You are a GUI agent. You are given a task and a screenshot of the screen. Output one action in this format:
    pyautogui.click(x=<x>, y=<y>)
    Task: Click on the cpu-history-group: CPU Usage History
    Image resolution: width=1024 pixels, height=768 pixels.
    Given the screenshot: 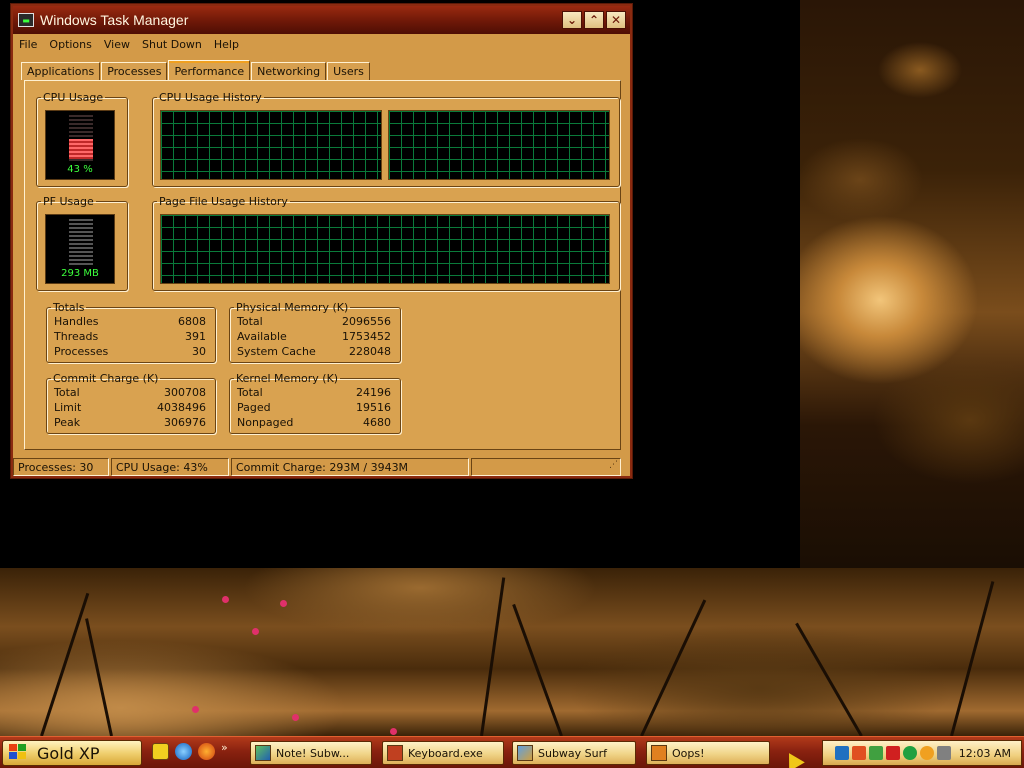 What is the action you would take?
    pyautogui.click(x=386, y=139)
    